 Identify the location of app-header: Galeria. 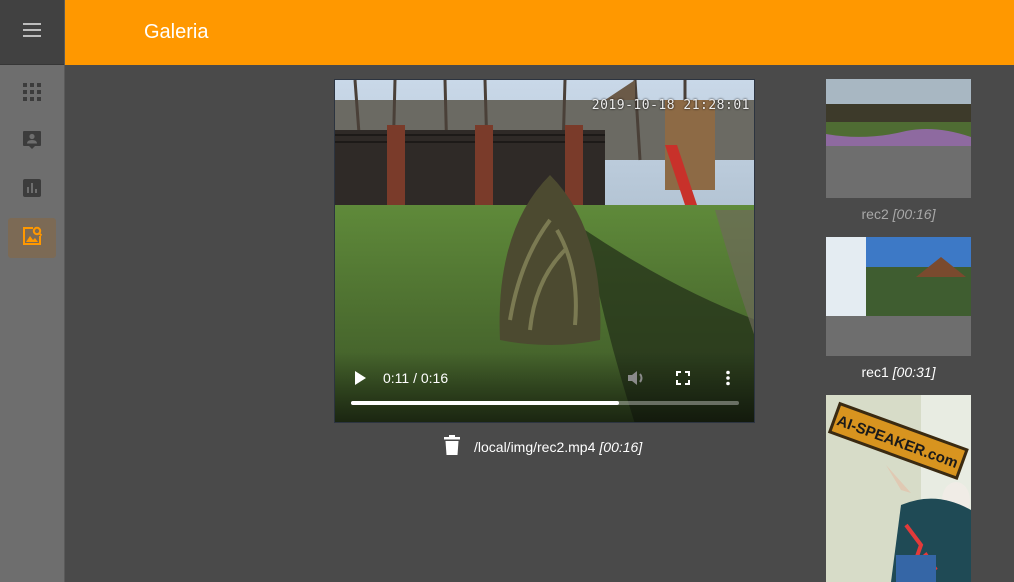
(539, 32).